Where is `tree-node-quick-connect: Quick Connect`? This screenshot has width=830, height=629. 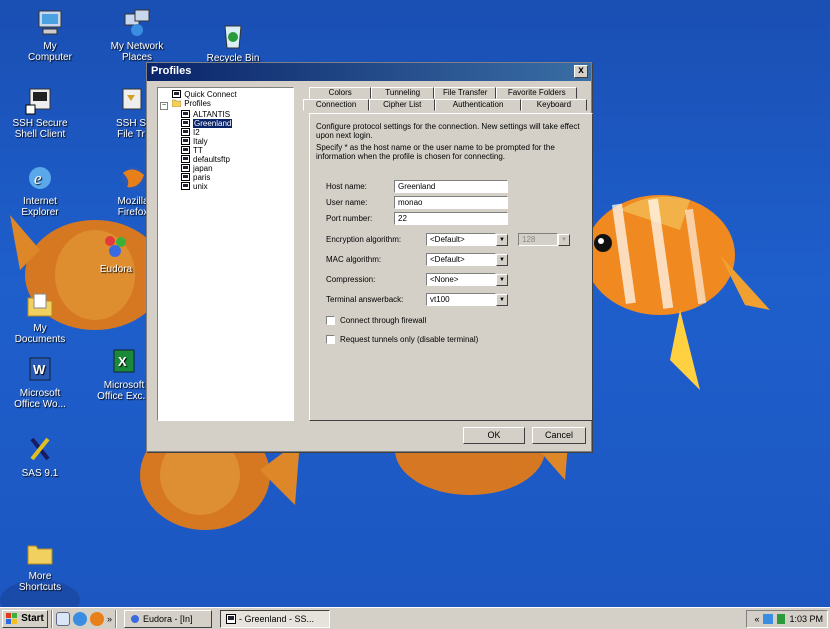 tree-node-quick-connect: Quick Connect is located at coordinates (225, 94).